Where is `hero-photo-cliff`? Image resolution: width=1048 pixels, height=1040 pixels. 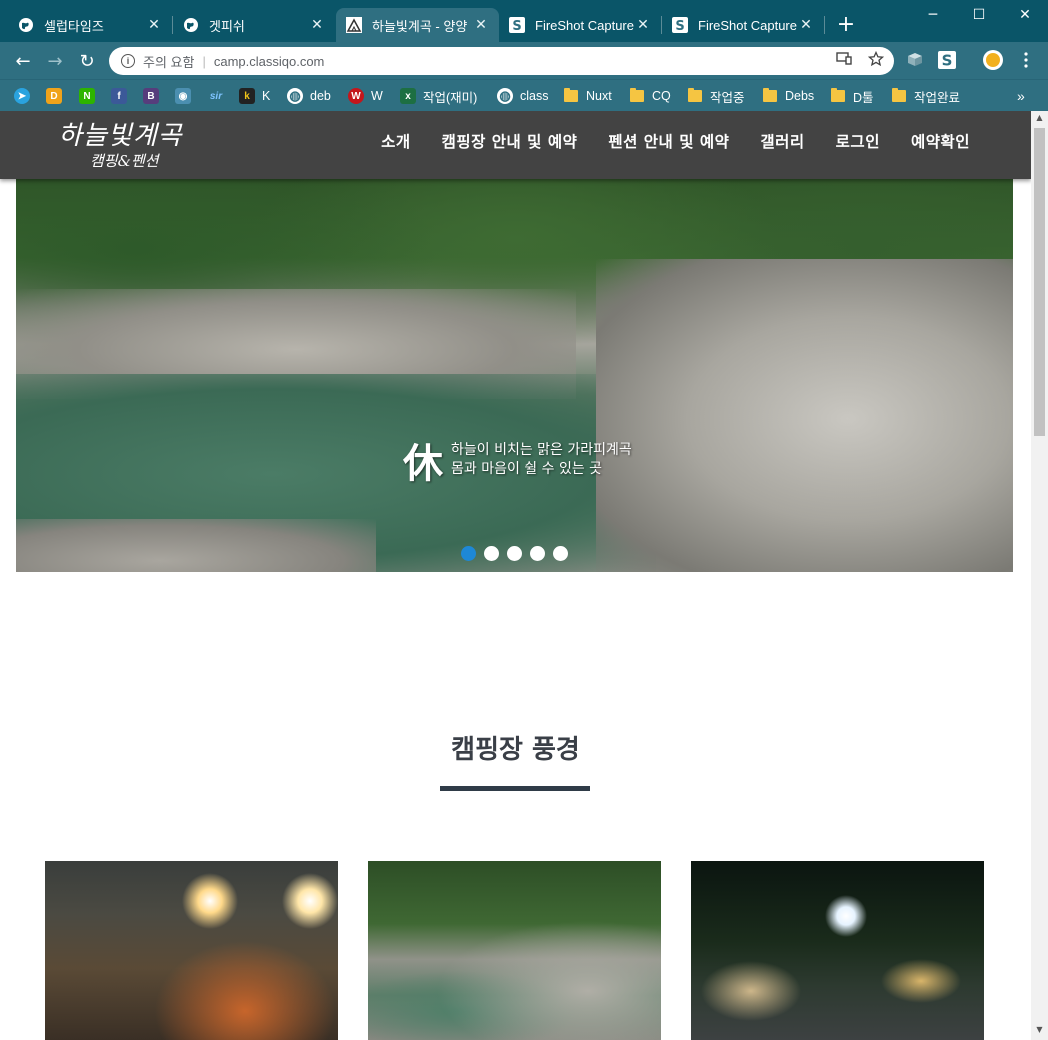
hero-photo-cliff is located at coordinates (804, 415).